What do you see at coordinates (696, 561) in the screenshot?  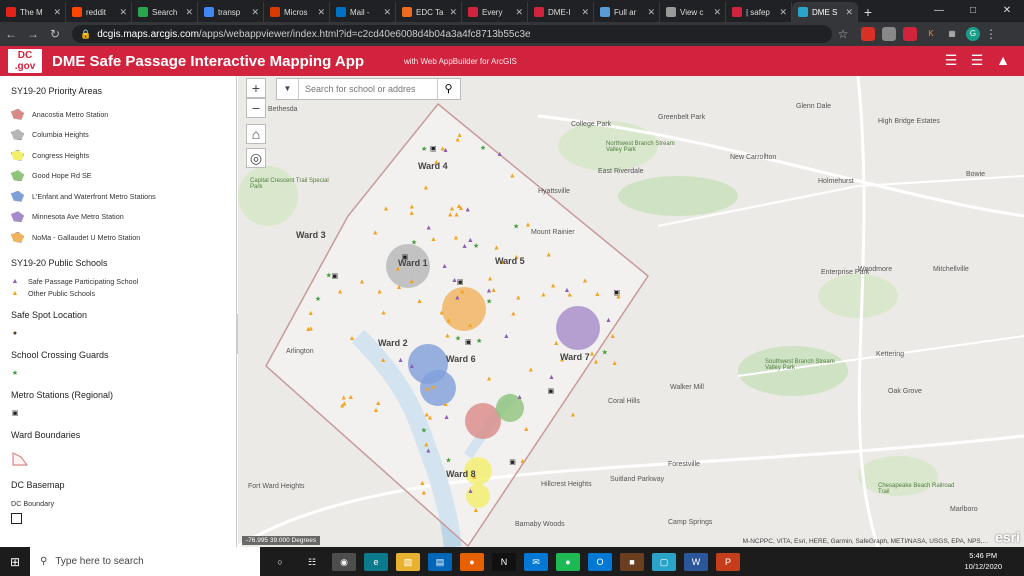 I see `word-icon: W` at bounding box center [696, 561].